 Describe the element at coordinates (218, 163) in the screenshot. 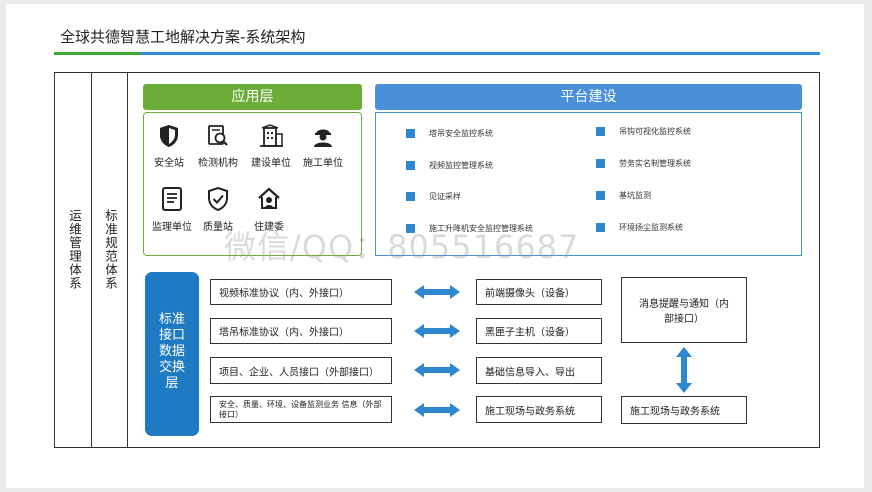

I see `app-item-label: 检测机构` at that location.